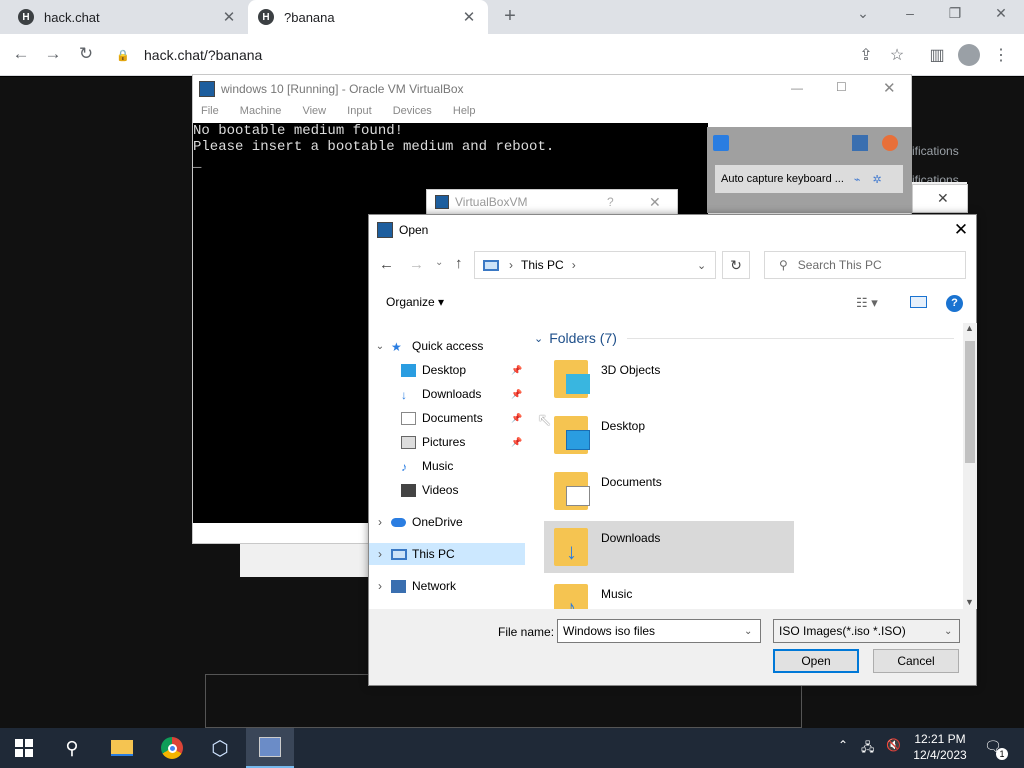  I want to click on scroll-down-icon: ▼, so click(969, 602).